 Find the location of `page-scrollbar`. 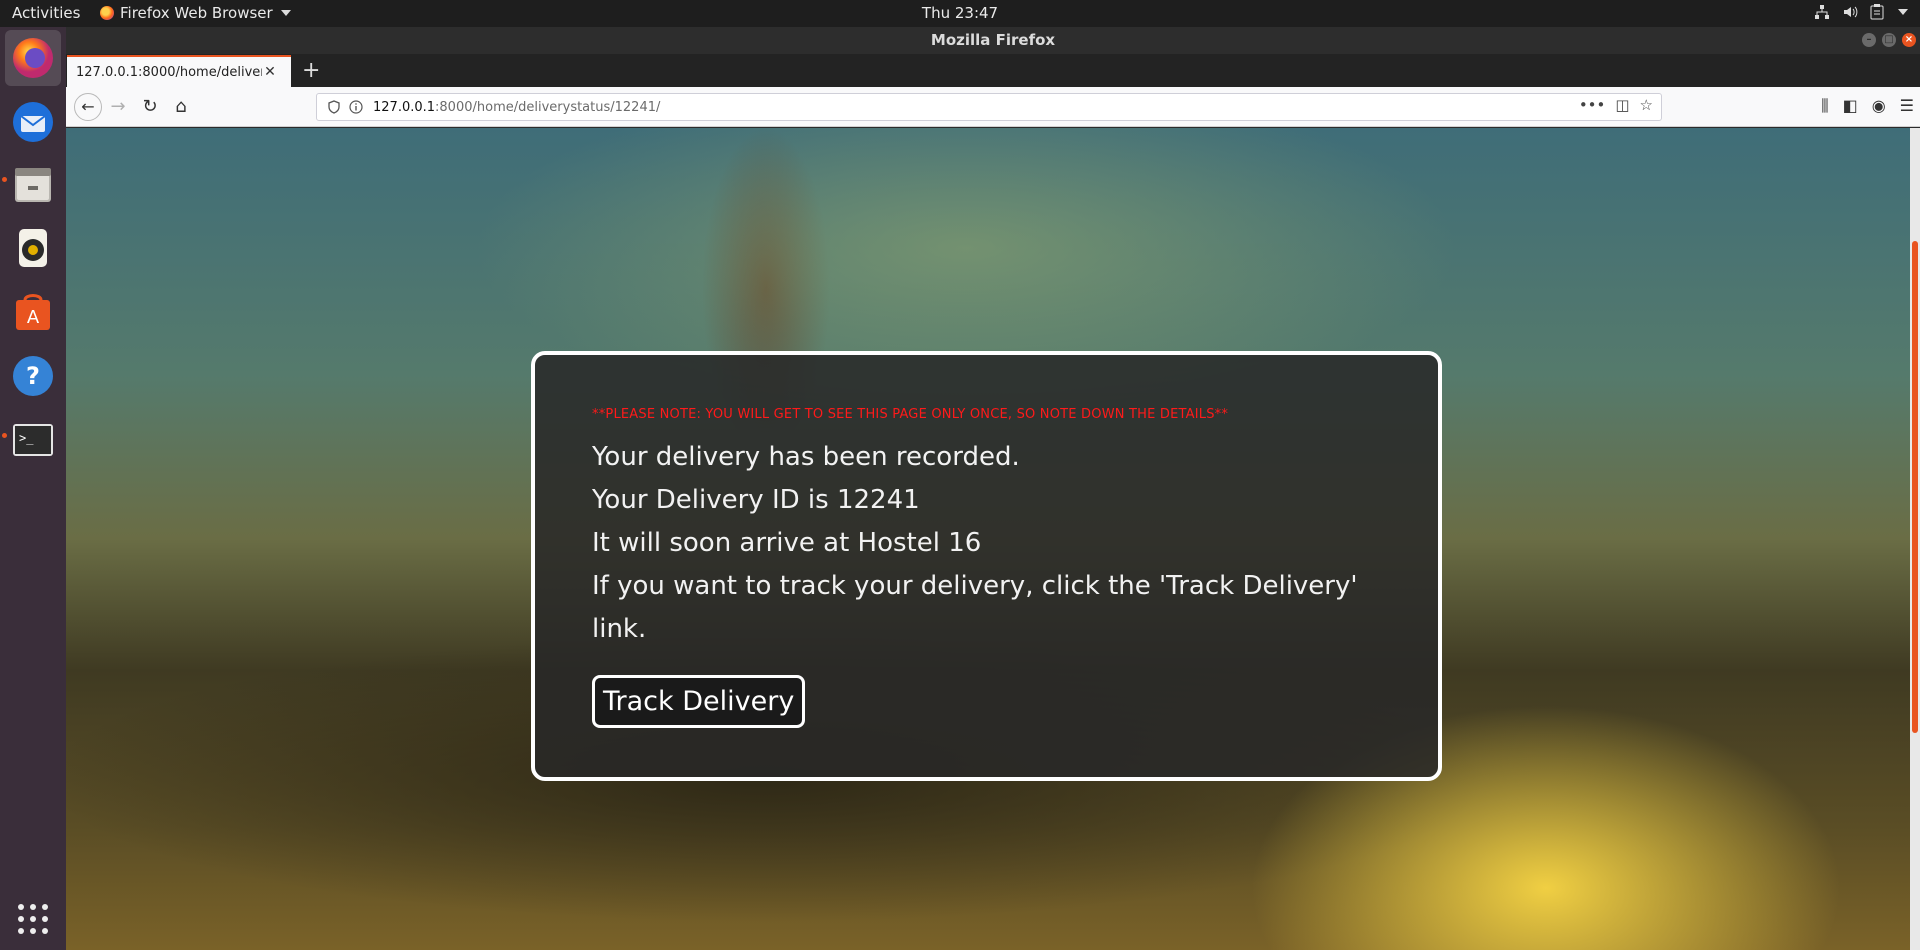

page-scrollbar is located at coordinates (1915, 539).